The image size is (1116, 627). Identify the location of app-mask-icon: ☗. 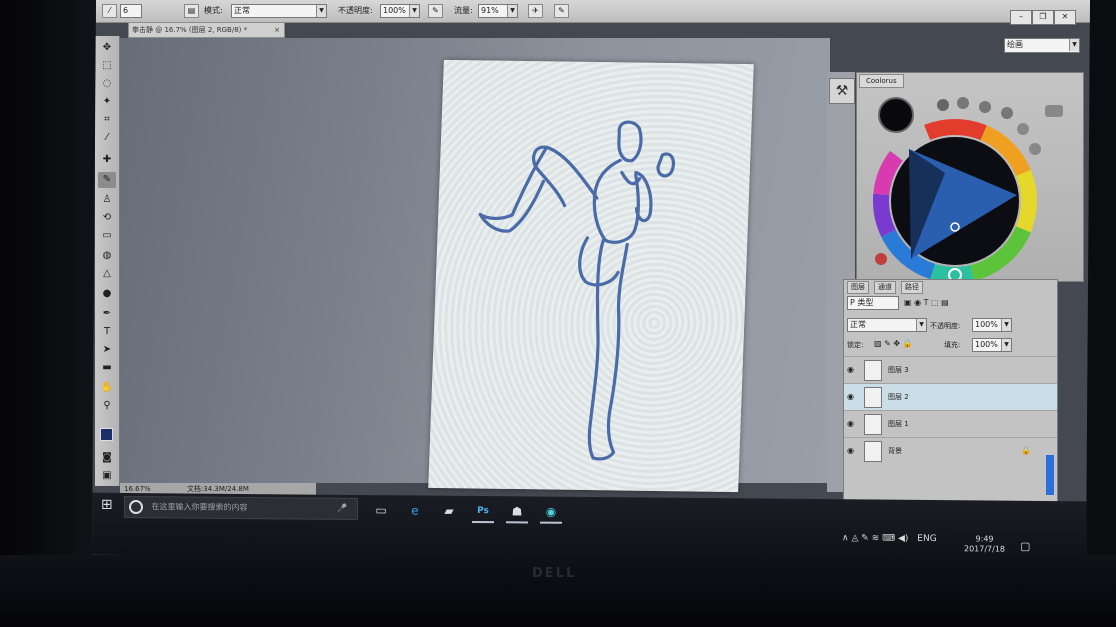
(517, 512).